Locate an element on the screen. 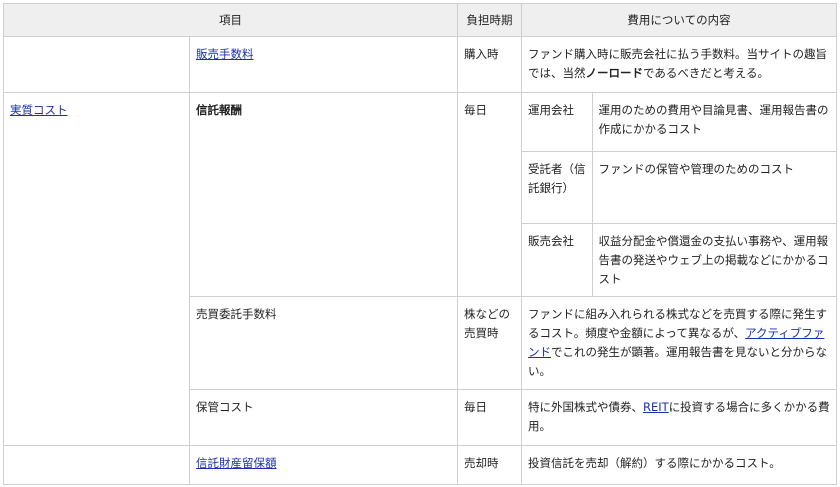 Image resolution: width=840 pixels, height=487 pixels. item-cell: 販売手数料 is located at coordinates (323, 64).